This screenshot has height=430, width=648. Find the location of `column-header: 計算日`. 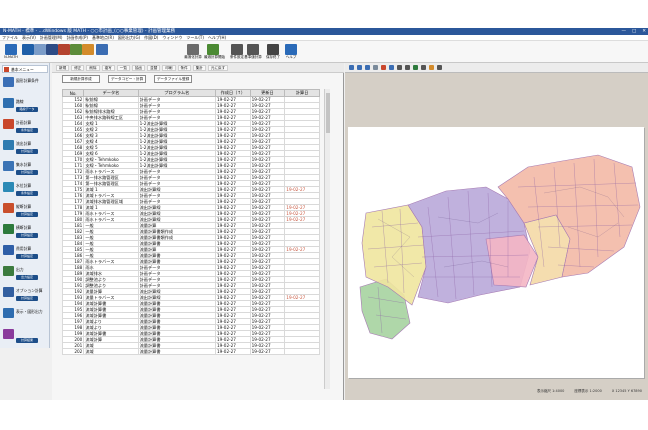

column-header: 計算日 is located at coordinates (302, 93).